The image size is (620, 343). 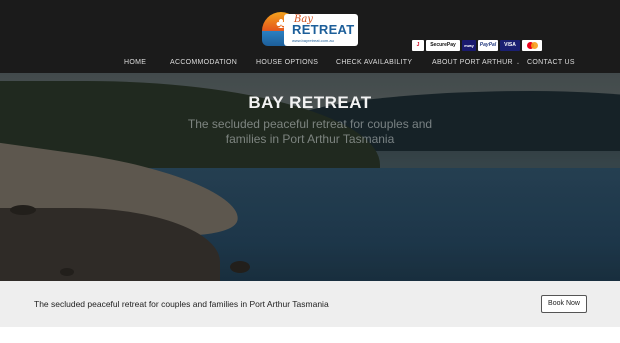 I want to click on nav-item-accommodation: ACCOMMODATION, so click(x=203, y=63).